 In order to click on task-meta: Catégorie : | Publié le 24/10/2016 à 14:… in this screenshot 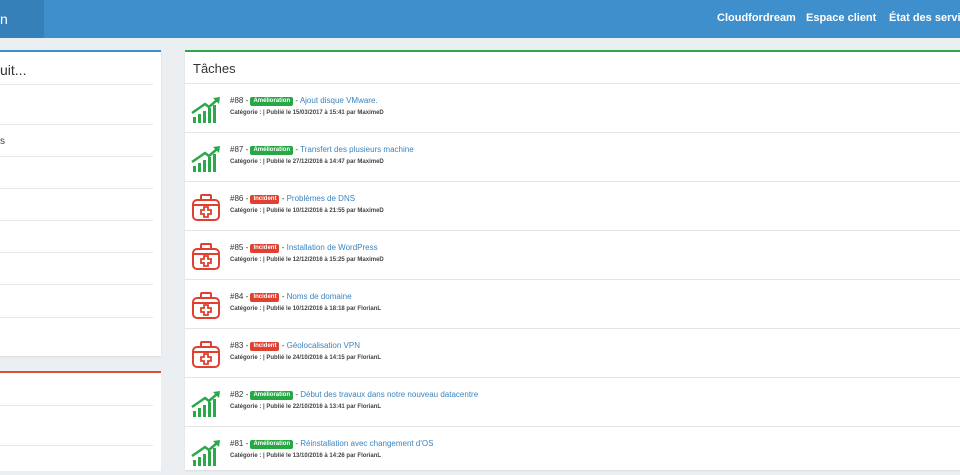, I will do `click(306, 358)`.